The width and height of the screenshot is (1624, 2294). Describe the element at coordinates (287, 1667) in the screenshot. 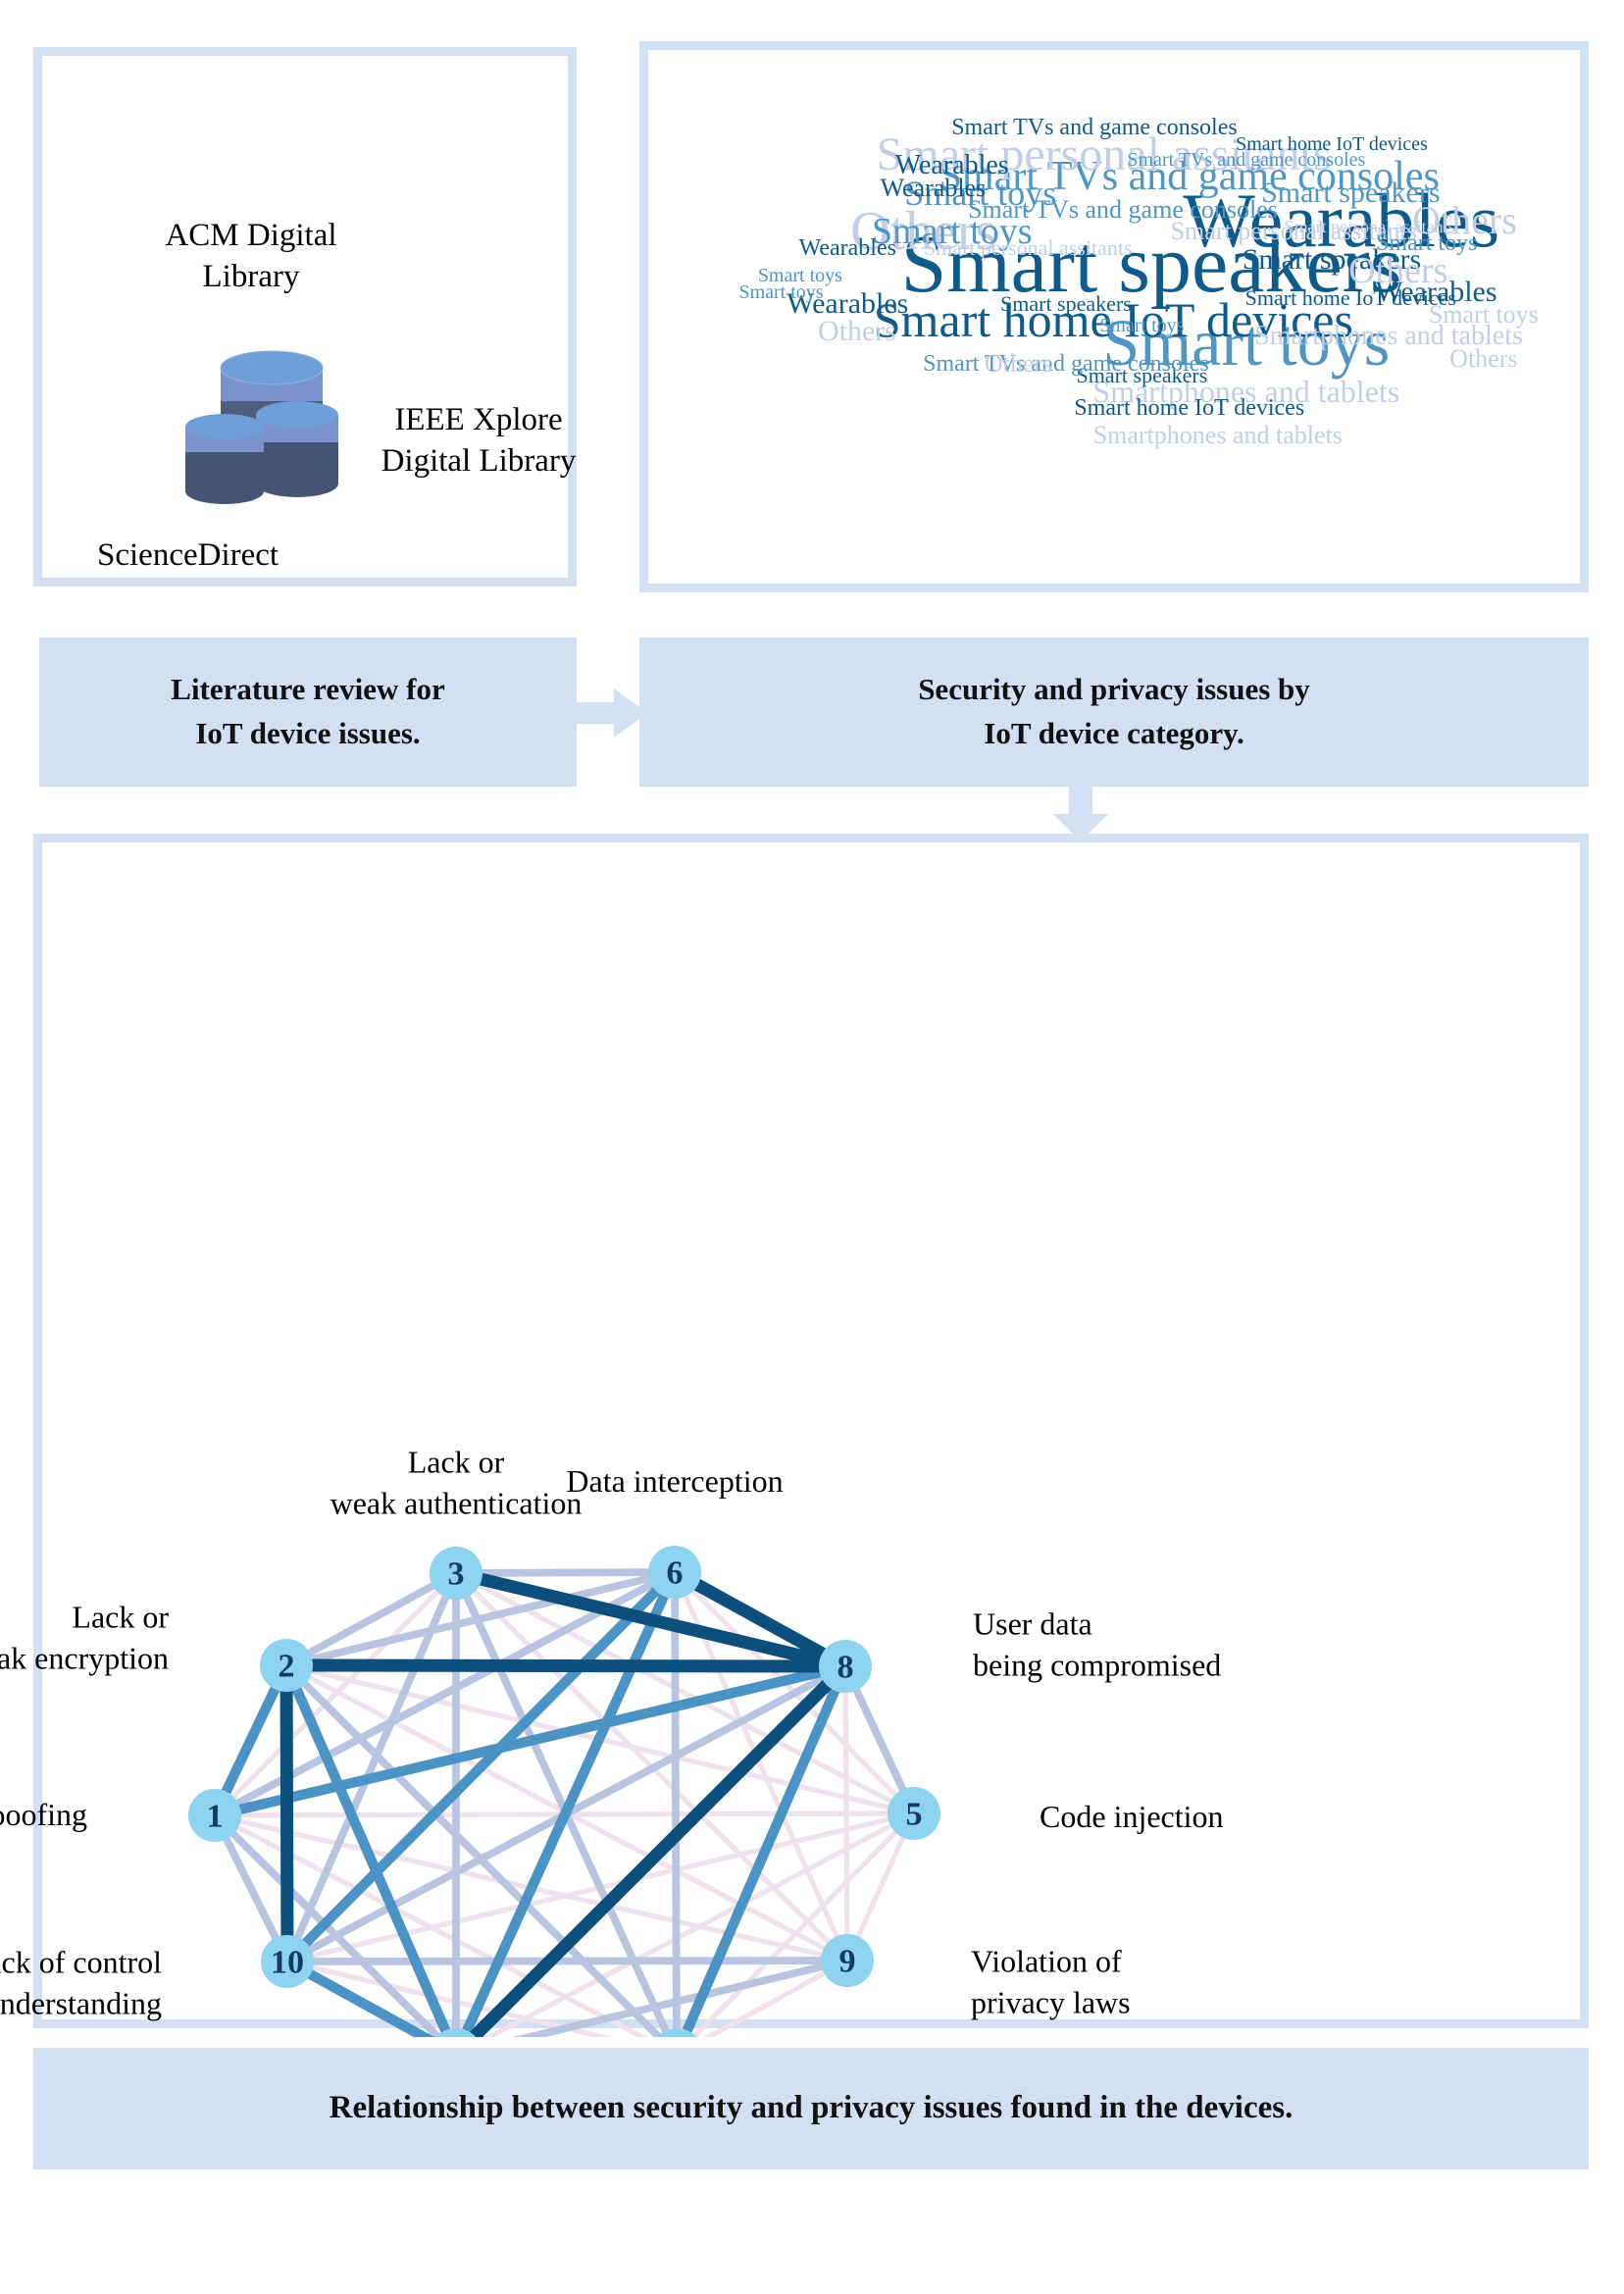

I see `network-node-number: 2` at that location.